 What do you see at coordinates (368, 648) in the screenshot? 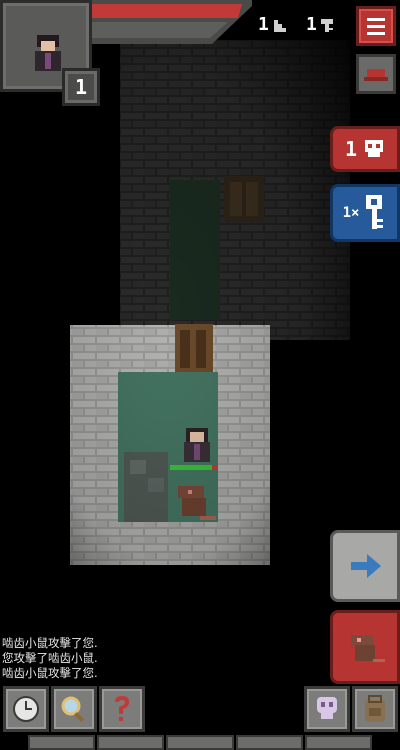
I see `rat-icon` at bounding box center [368, 648].